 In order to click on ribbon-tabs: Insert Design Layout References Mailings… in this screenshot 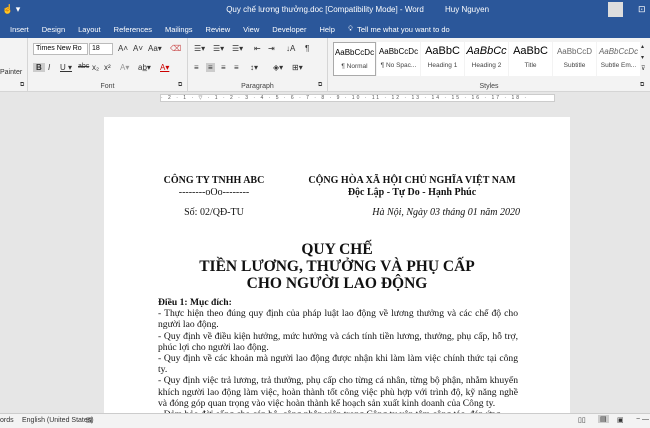, I will do `click(325, 29)`.